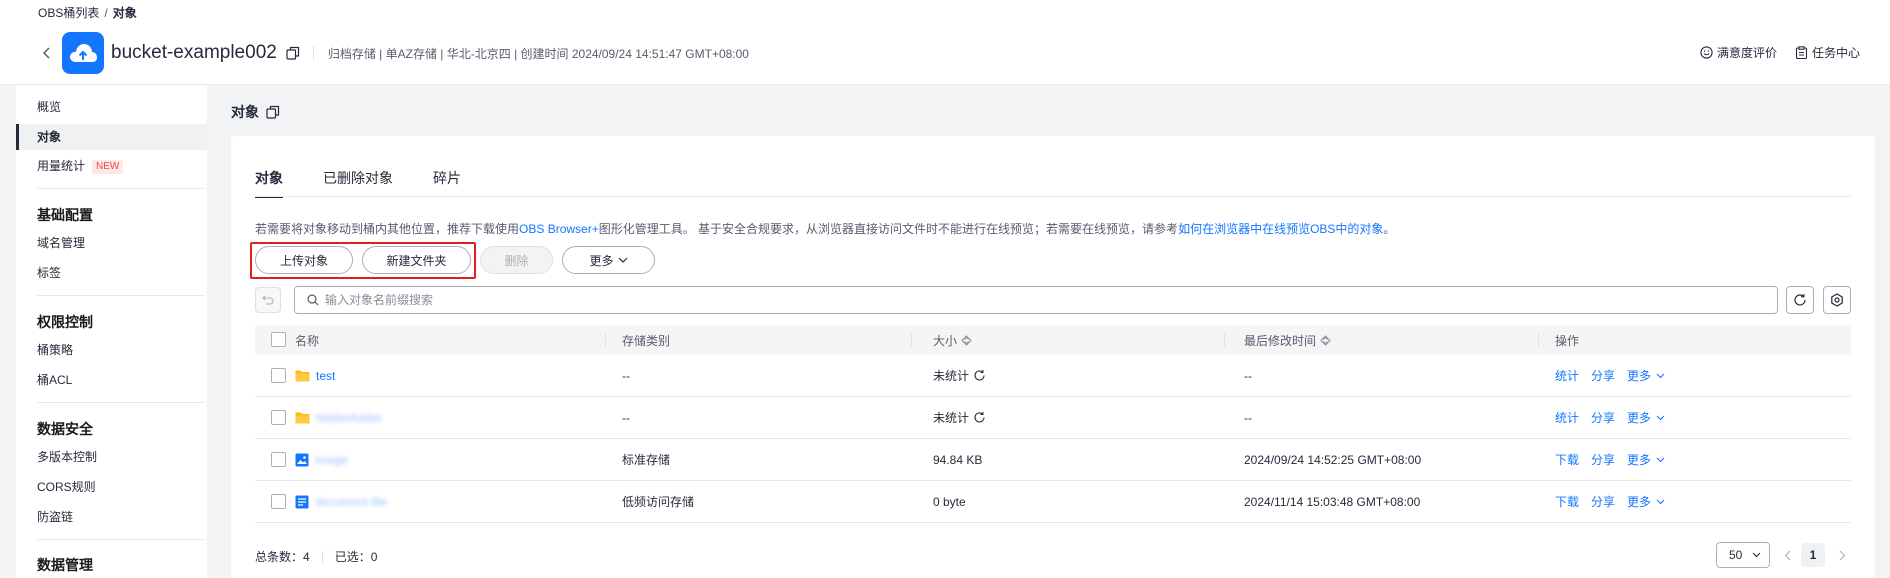  What do you see at coordinates (1053, 376) in the screenshot?
I see `table-row: test -- 未统计 -- 统计 分享 更多` at bounding box center [1053, 376].